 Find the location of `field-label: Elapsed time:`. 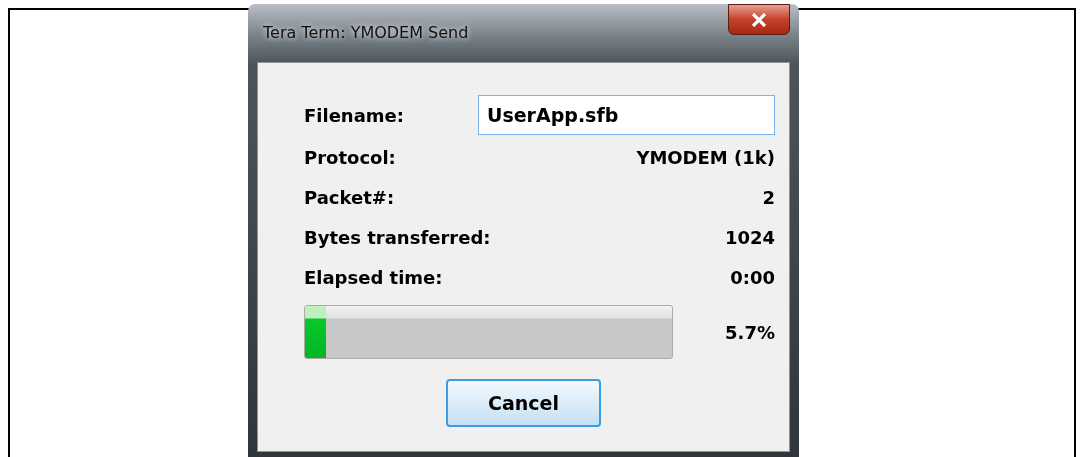

field-label: Elapsed time: is located at coordinates (373, 277).